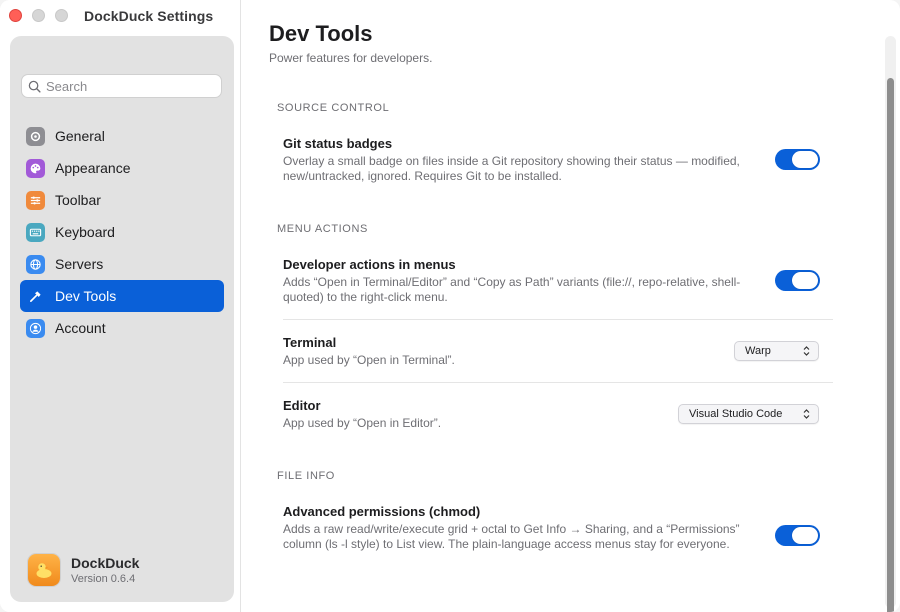 This screenshot has width=900, height=612. Describe the element at coordinates (35, 232) in the screenshot. I see `keyboard-icon` at that location.